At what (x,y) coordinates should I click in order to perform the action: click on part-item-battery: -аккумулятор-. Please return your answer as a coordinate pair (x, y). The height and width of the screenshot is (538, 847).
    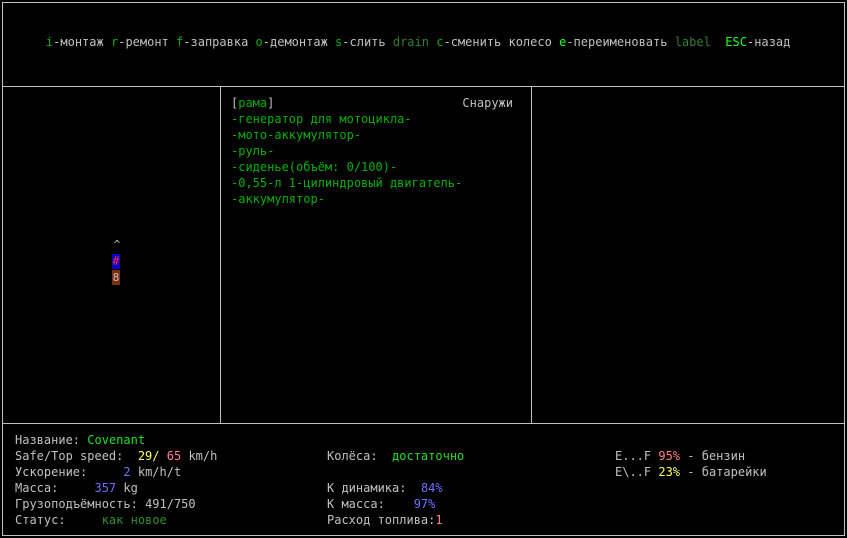
    Looking at the image, I should click on (377, 199).